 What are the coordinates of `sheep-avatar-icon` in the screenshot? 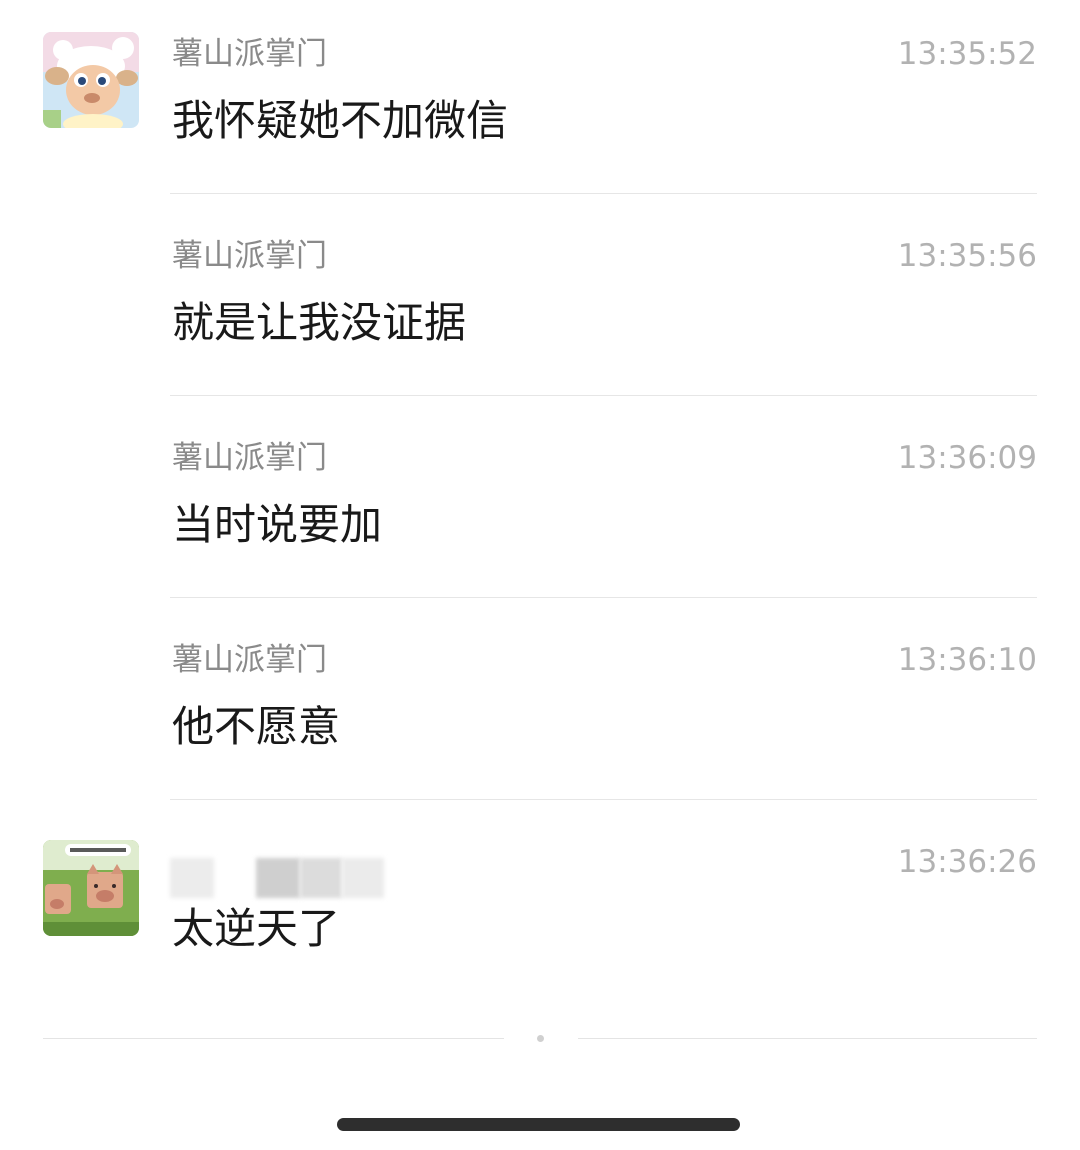 It's located at (91, 80).